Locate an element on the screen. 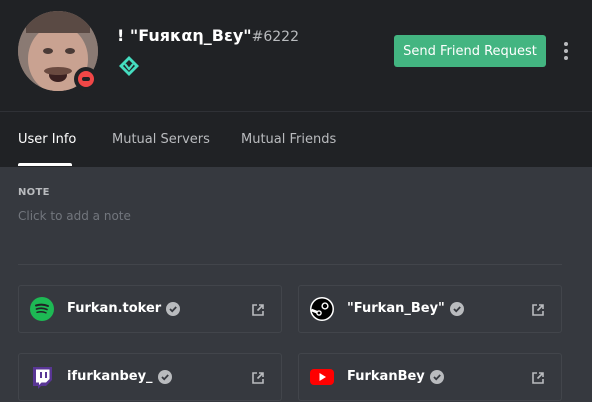 The height and width of the screenshot is (402, 592). spotify-icon is located at coordinates (42, 309).